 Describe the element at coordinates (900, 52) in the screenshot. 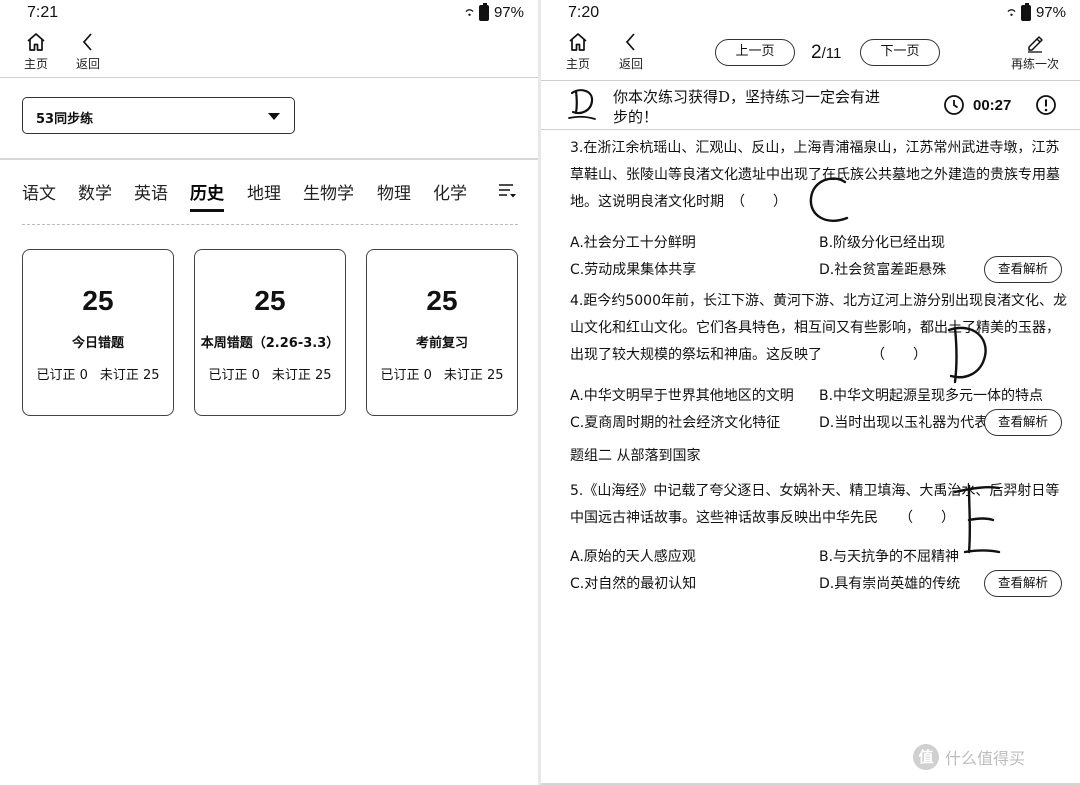

I see `next-page-button: 下一页` at that location.